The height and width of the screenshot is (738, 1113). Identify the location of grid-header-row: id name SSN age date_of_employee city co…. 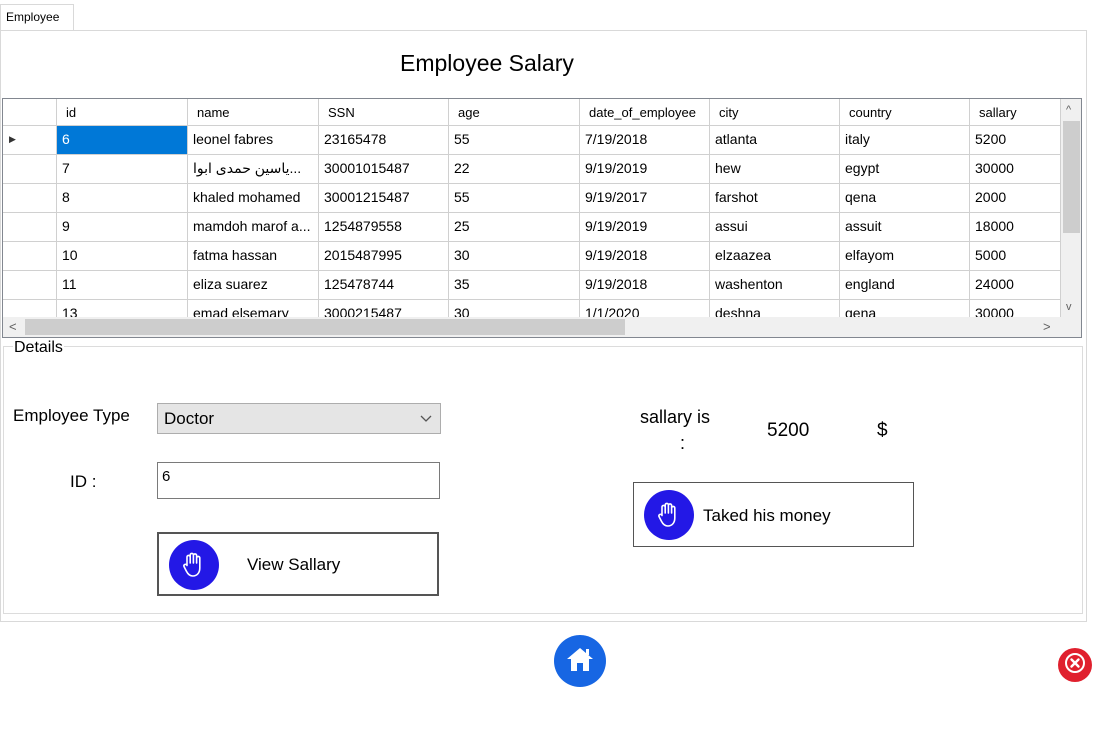
(532, 112).